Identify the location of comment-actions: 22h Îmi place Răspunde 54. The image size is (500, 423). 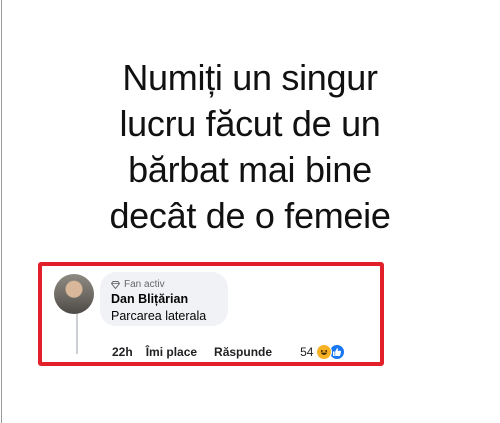
(229, 352).